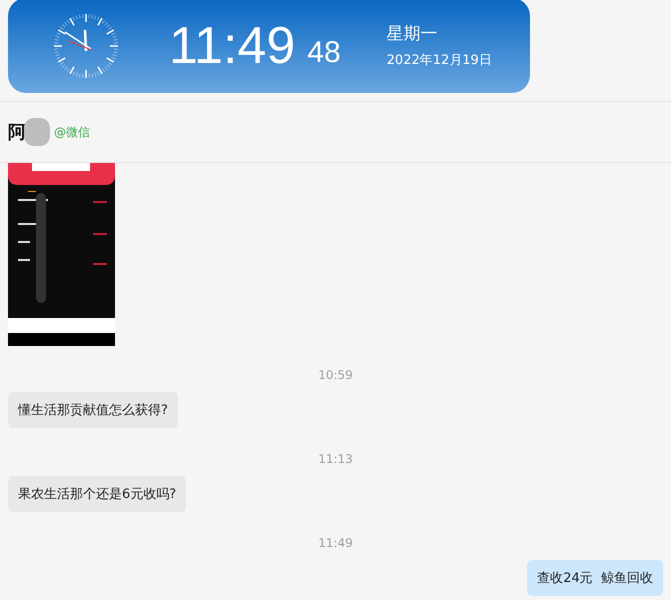 This screenshot has height=600, width=671. I want to click on date-label: 2022年12月19日, so click(439, 60).